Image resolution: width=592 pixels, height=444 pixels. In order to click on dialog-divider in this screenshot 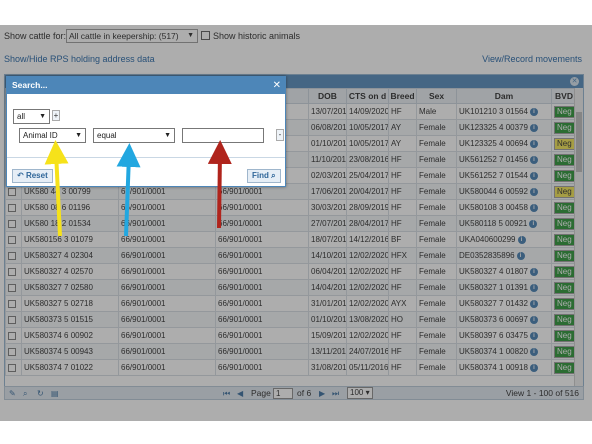, I will do `click(146, 157)`.